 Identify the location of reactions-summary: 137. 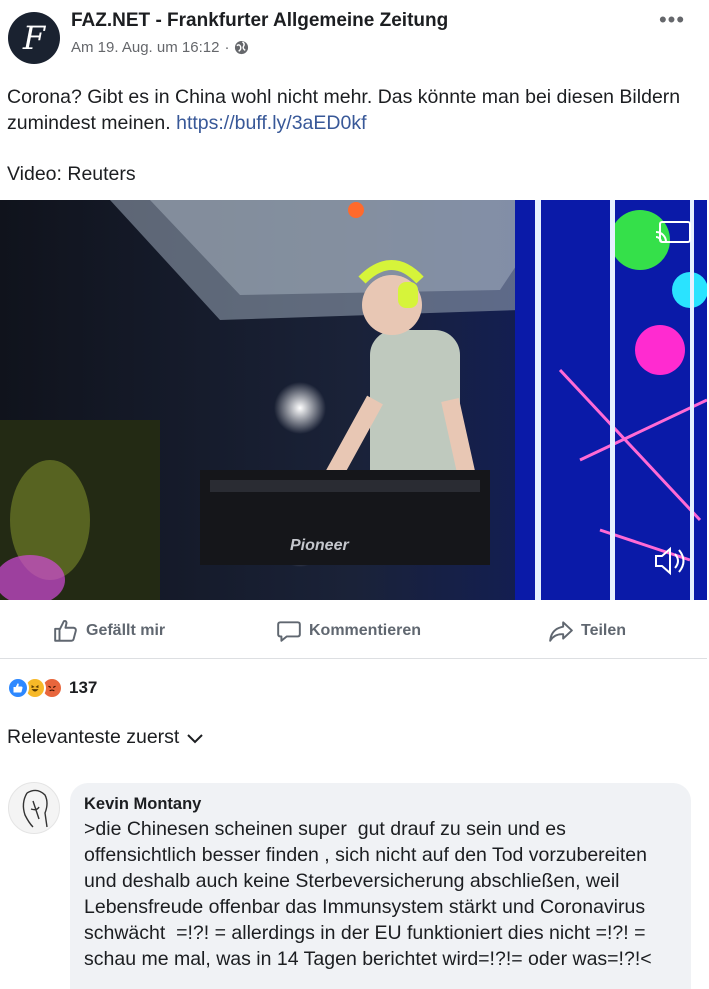
(52, 688).